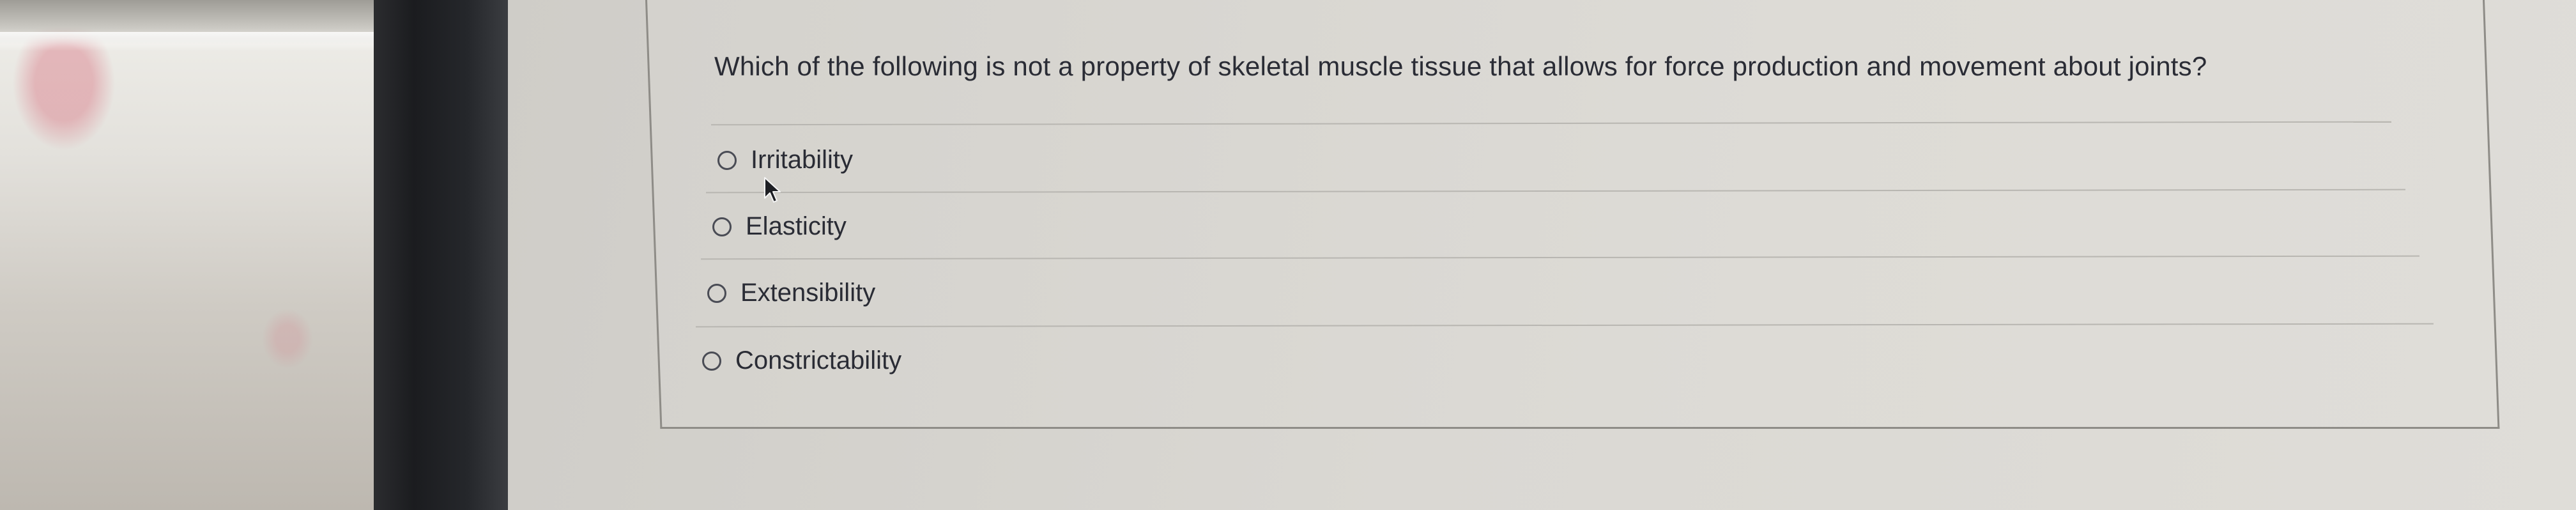 The height and width of the screenshot is (510, 2576). Describe the element at coordinates (802, 160) in the screenshot. I see `answer-option-label: Irritability` at that location.